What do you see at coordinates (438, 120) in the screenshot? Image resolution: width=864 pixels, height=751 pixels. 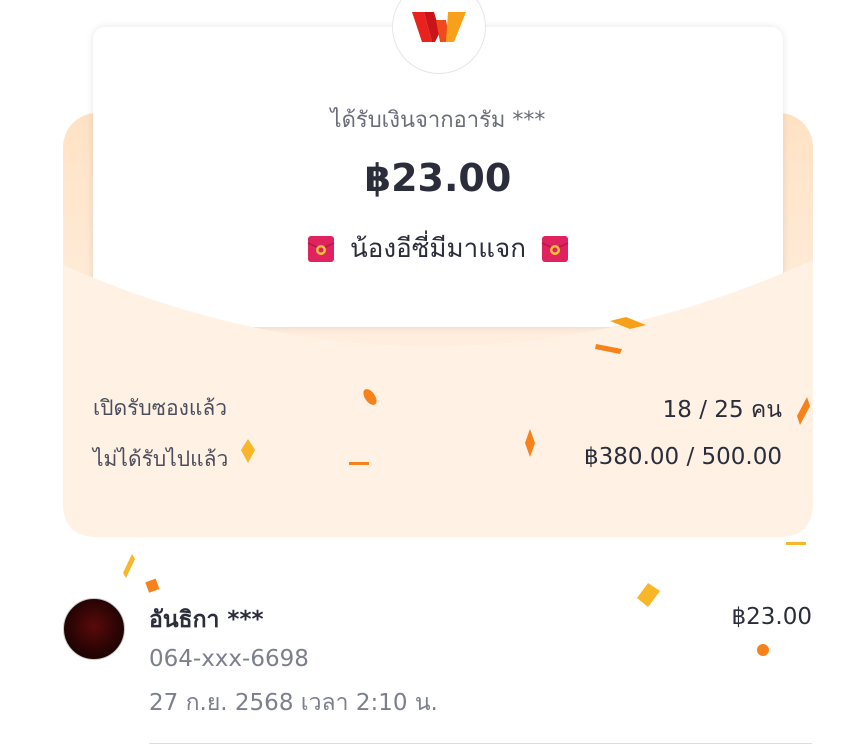 I see `sender-text: ได้รับเงินจากอารัม ***` at bounding box center [438, 120].